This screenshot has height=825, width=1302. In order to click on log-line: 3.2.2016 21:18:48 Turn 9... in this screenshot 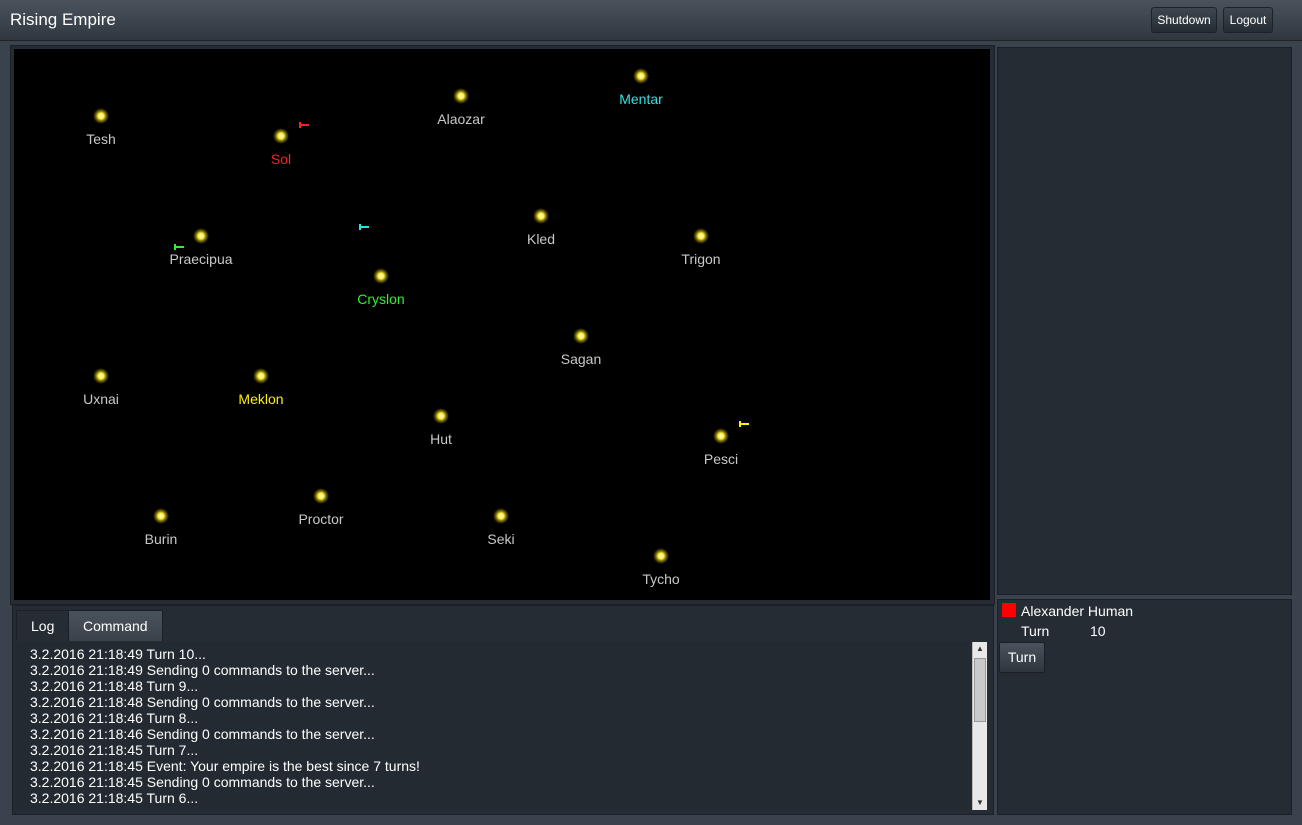, I will do `click(114, 686)`.